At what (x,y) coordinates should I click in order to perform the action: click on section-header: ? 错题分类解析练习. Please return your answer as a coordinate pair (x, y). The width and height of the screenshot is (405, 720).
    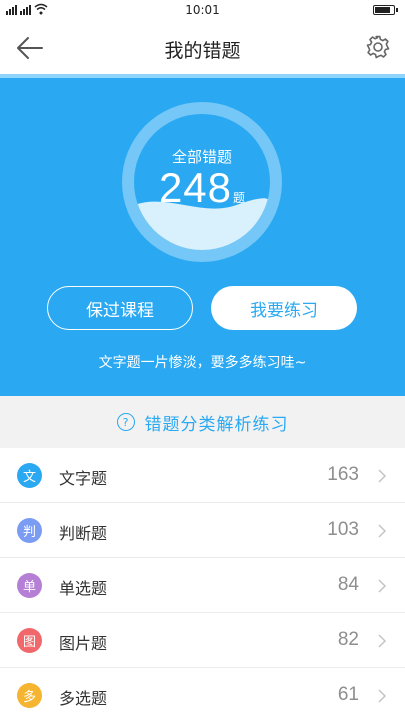
    Looking at the image, I should click on (202, 422).